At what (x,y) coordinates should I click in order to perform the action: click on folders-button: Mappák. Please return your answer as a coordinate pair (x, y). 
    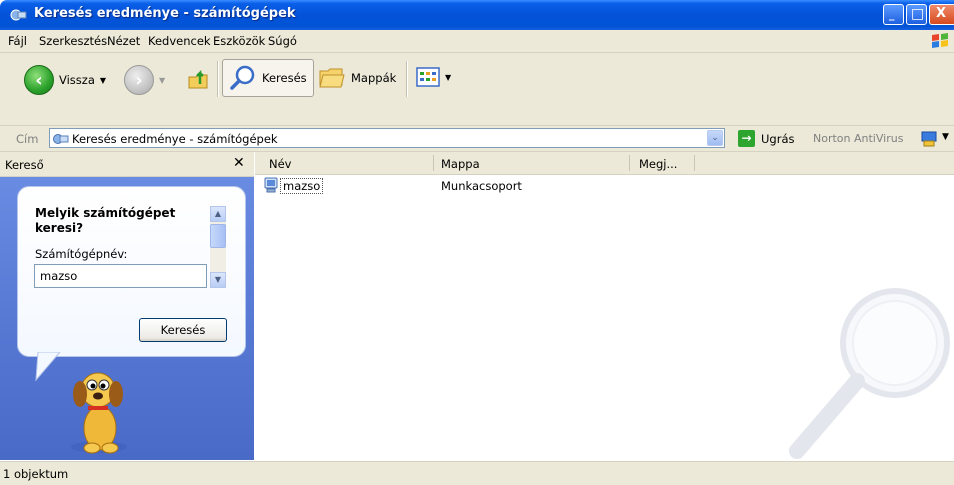
    Looking at the image, I should click on (357, 78).